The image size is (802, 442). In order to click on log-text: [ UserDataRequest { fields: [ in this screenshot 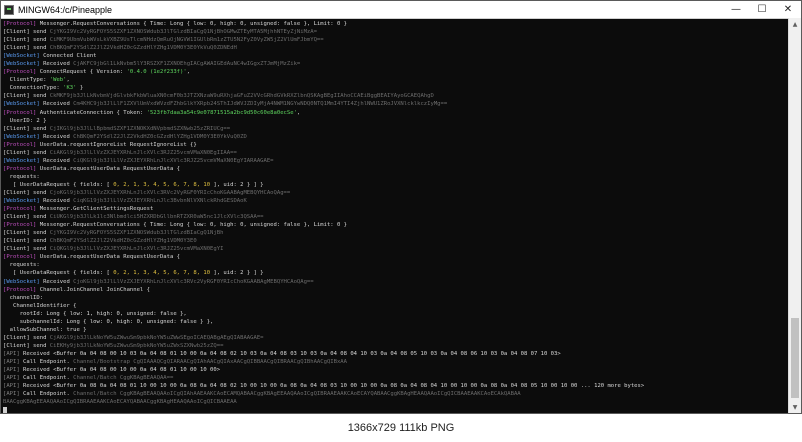, I will do `click(58, 184)`.